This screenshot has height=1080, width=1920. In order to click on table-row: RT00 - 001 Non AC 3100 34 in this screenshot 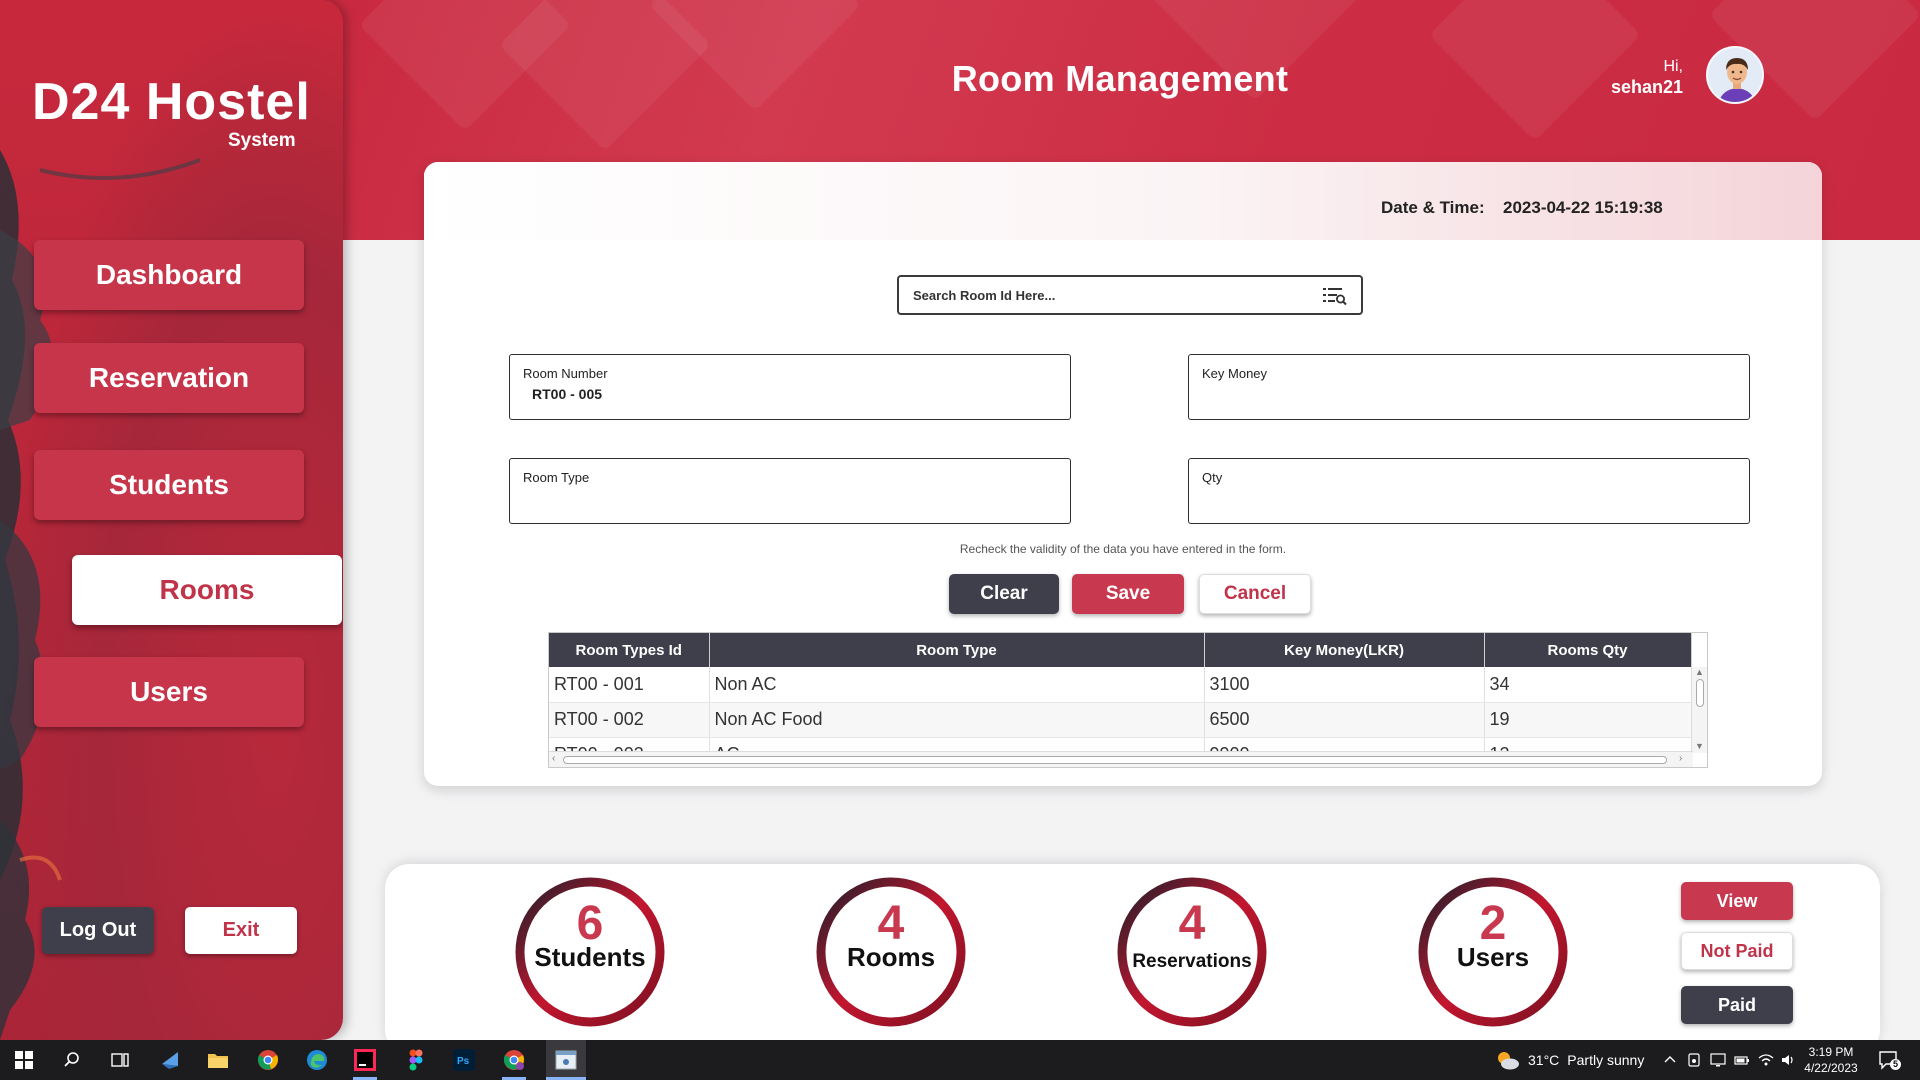, I will do `click(1120, 685)`.